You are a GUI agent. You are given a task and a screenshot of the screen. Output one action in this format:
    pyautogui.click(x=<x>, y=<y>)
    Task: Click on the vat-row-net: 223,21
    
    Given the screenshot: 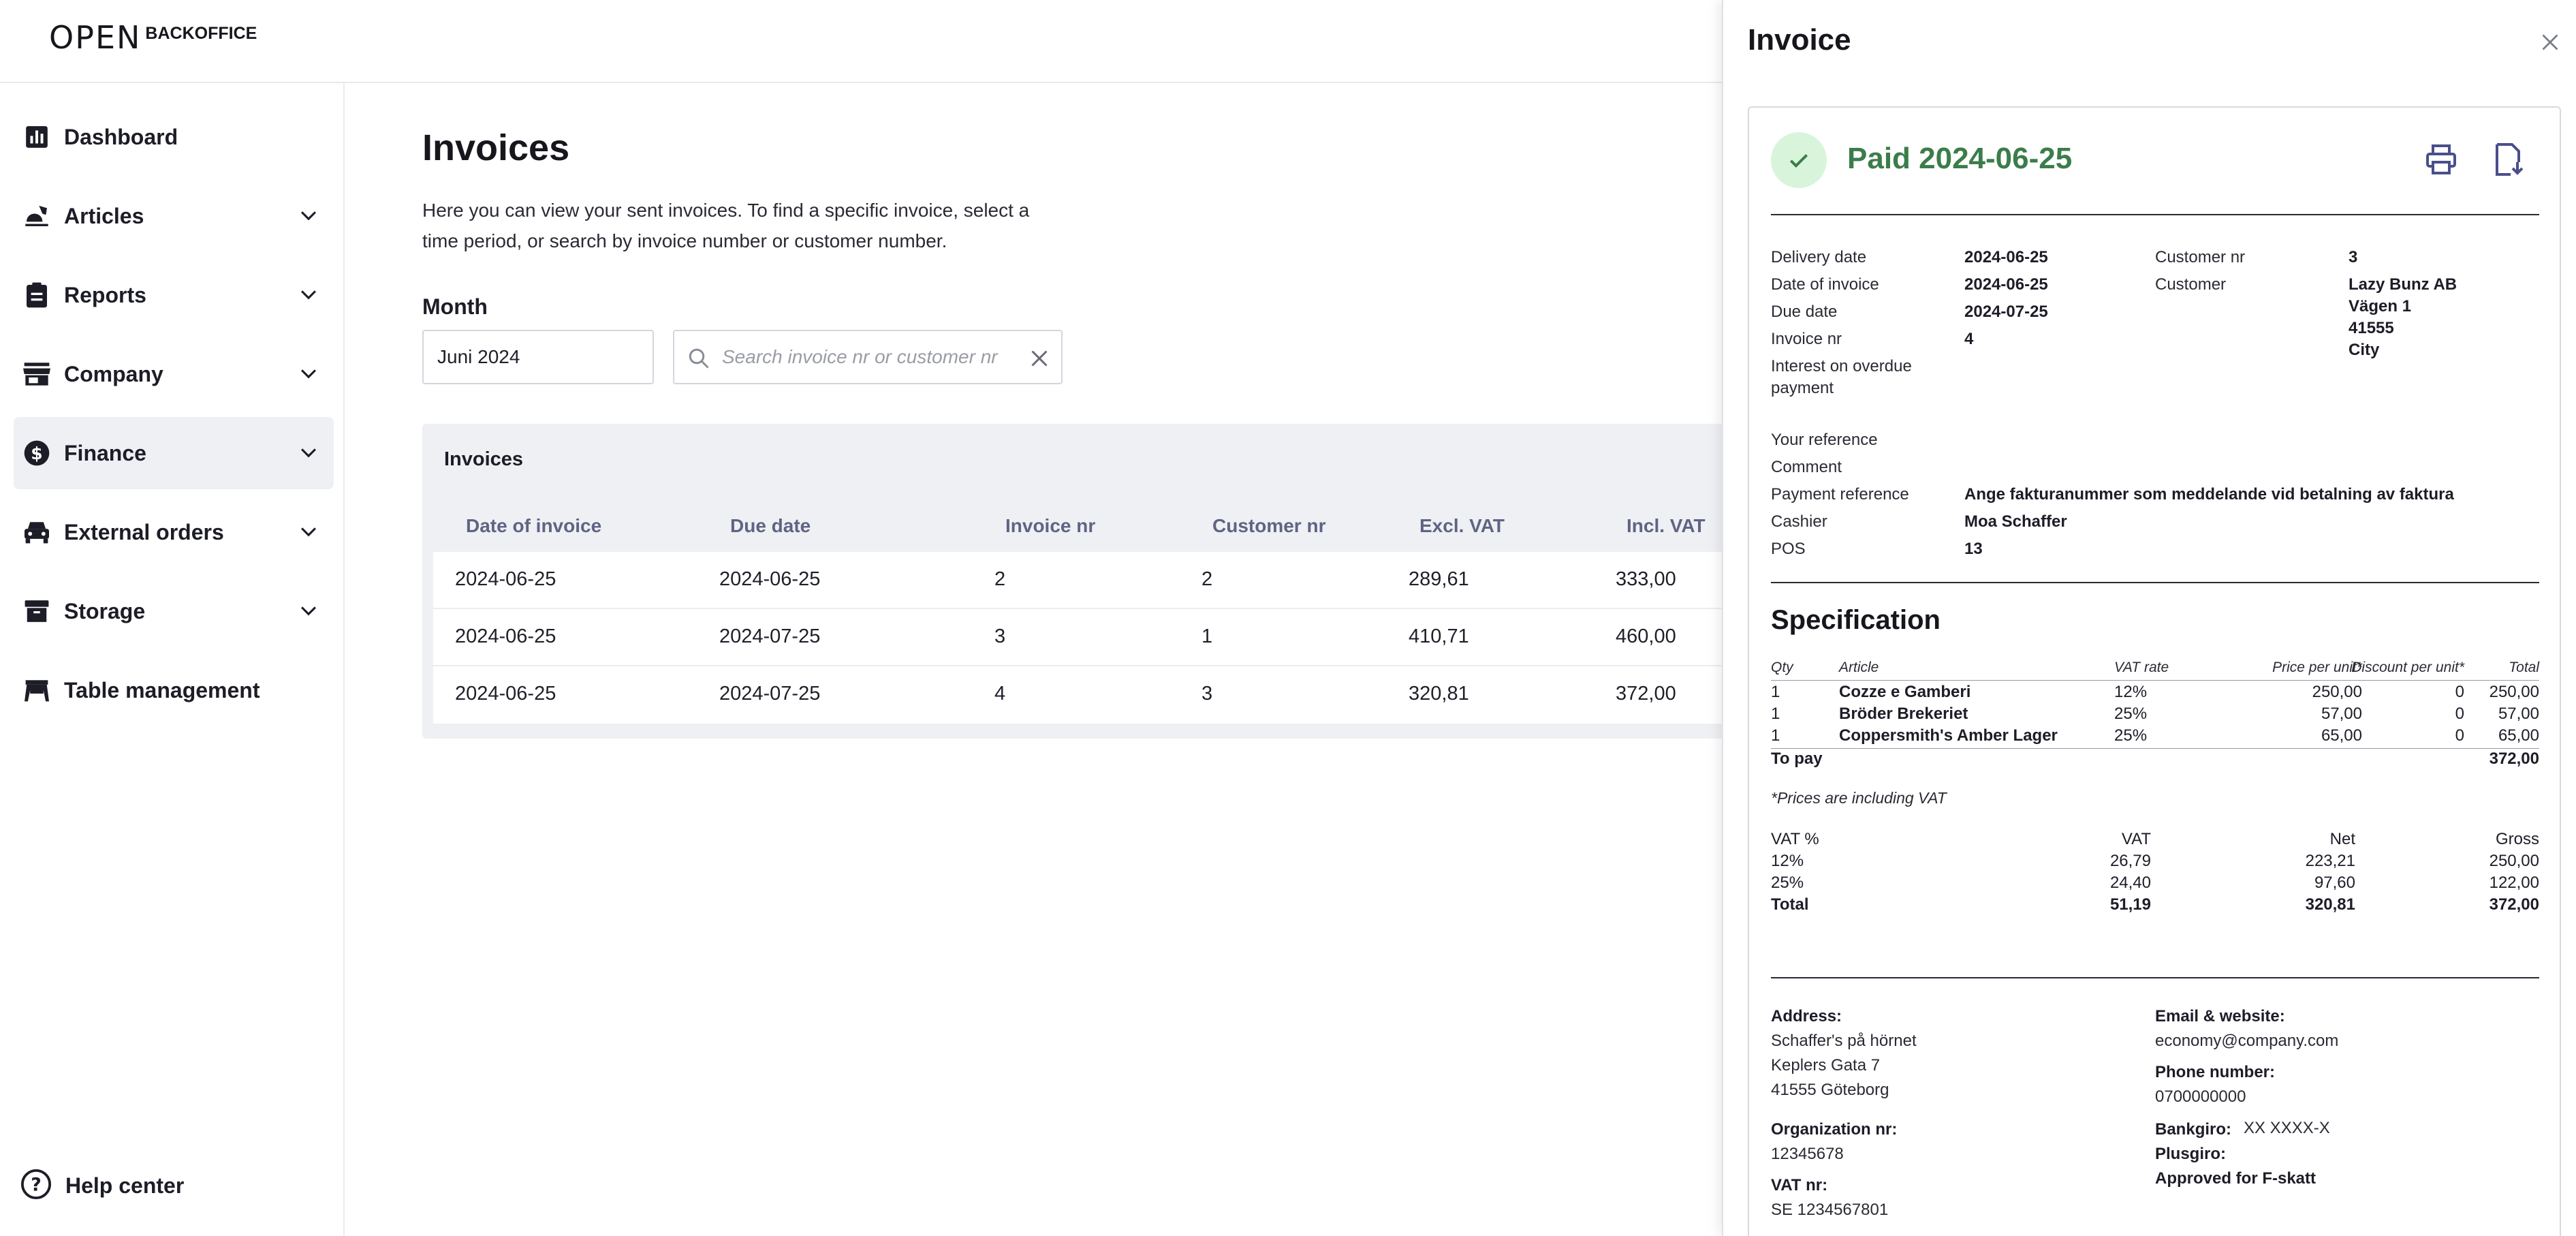 What is the action you would take?
    pyautogui.click(x=2330, y=861)
    